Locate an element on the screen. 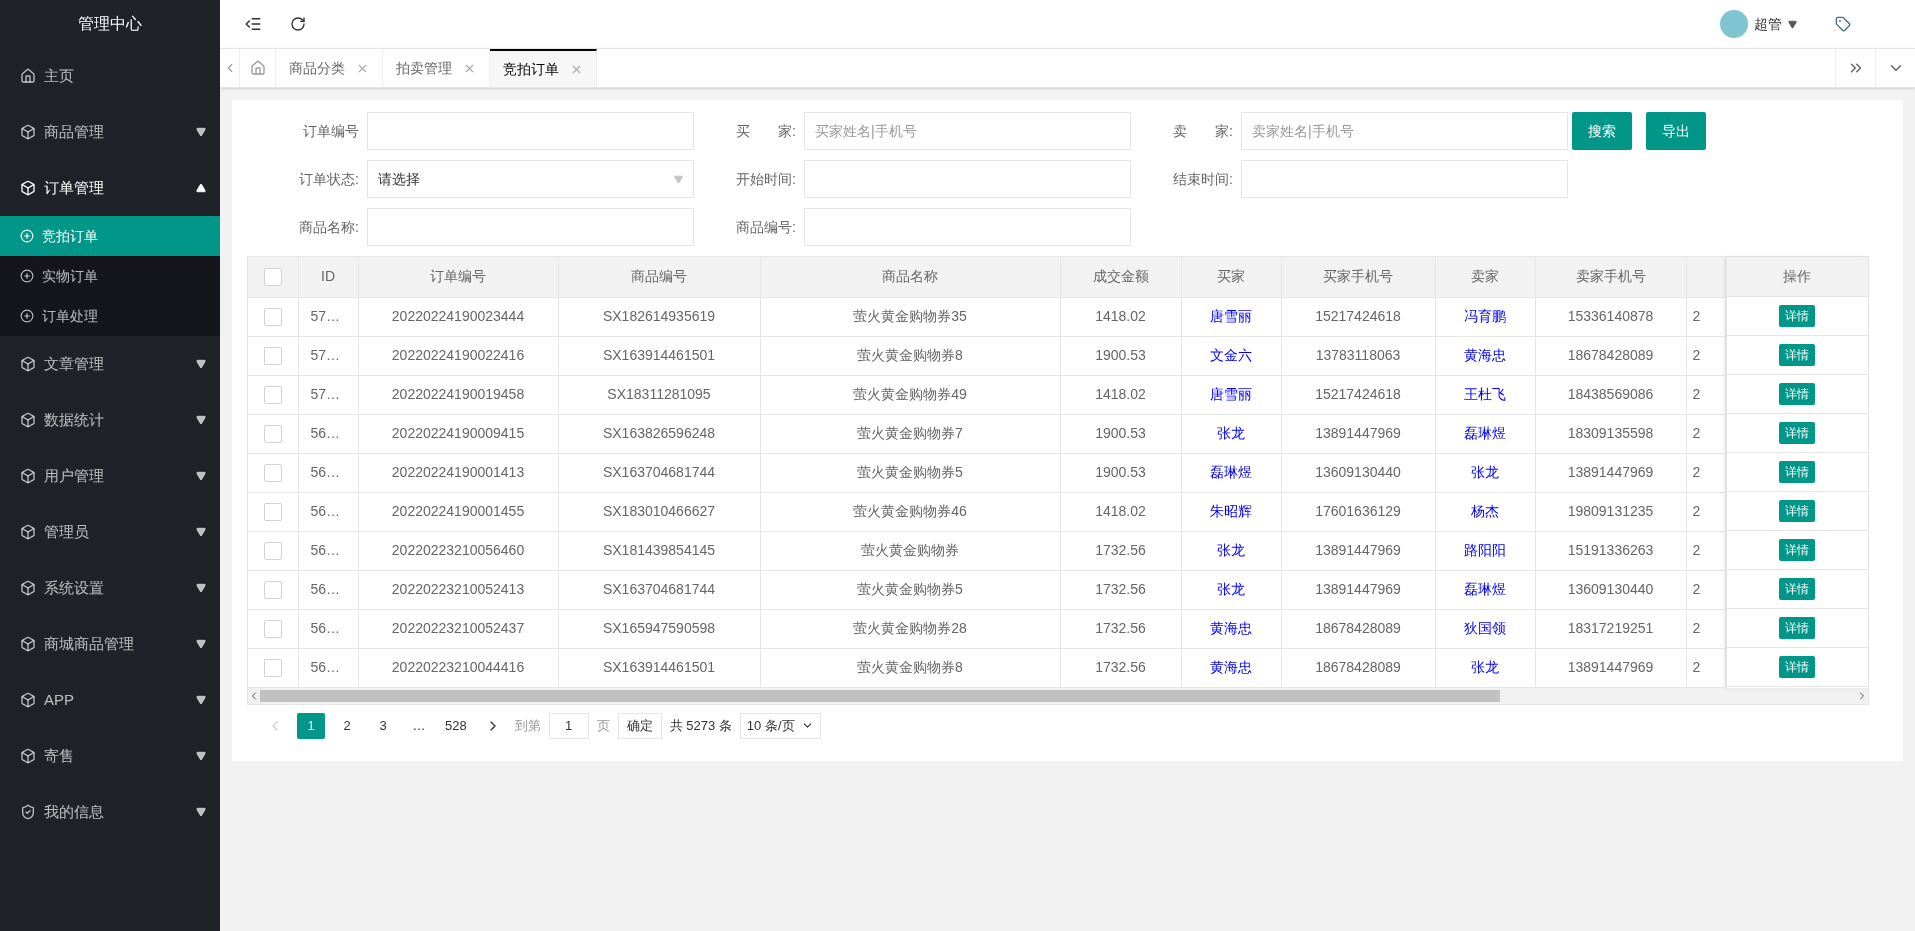 This screenshot has width=1915, height=931. user-link: 杨杰 is located at coordinates (1485, 511).